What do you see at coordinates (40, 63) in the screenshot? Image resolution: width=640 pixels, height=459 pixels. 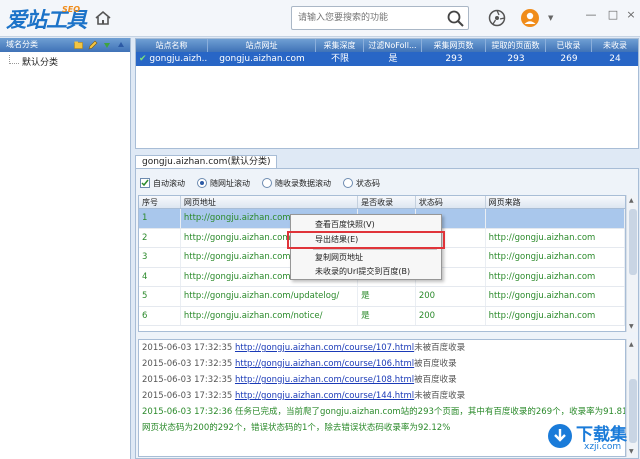 I see `category-tree-item-label: 默认分类` at bounding box center [40, 63].